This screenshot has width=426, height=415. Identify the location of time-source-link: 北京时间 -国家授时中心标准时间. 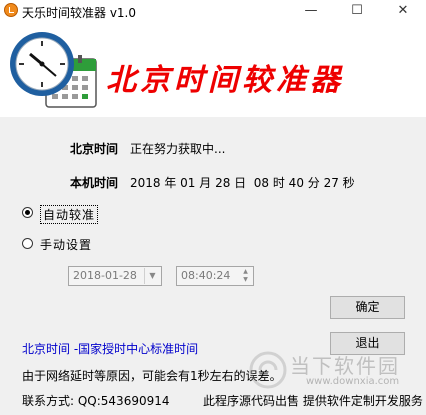
(110, 348).